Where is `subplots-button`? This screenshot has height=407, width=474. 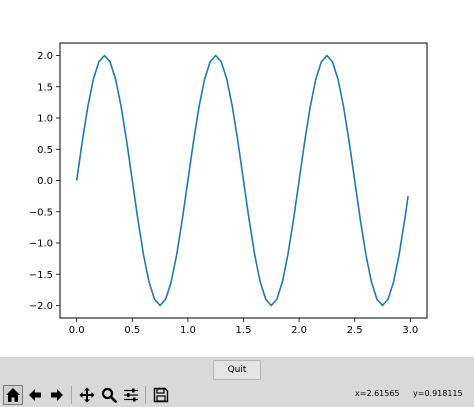
subplots-button is located at coordinates (131, 395).